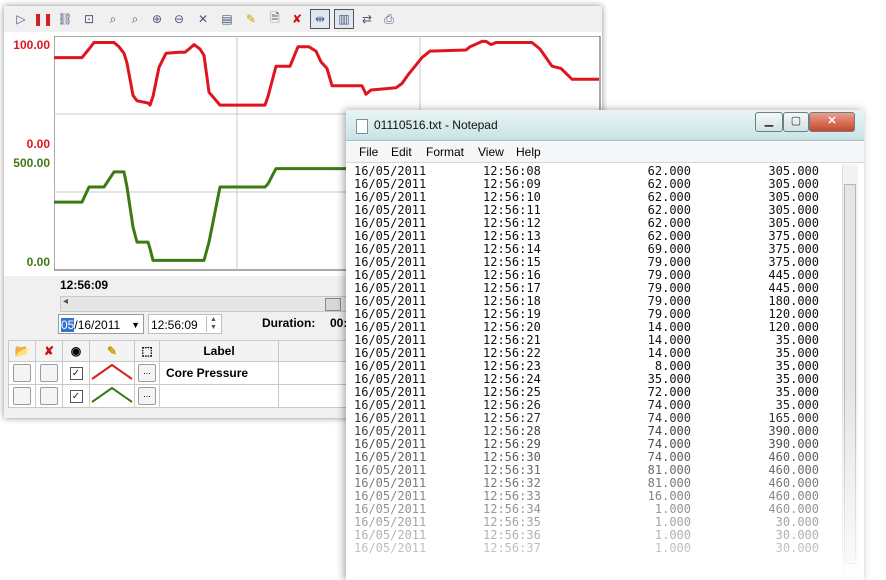 This screenshot has height=580, width=886. I want to click on split-view-icon: ▥, so click(344, 19).